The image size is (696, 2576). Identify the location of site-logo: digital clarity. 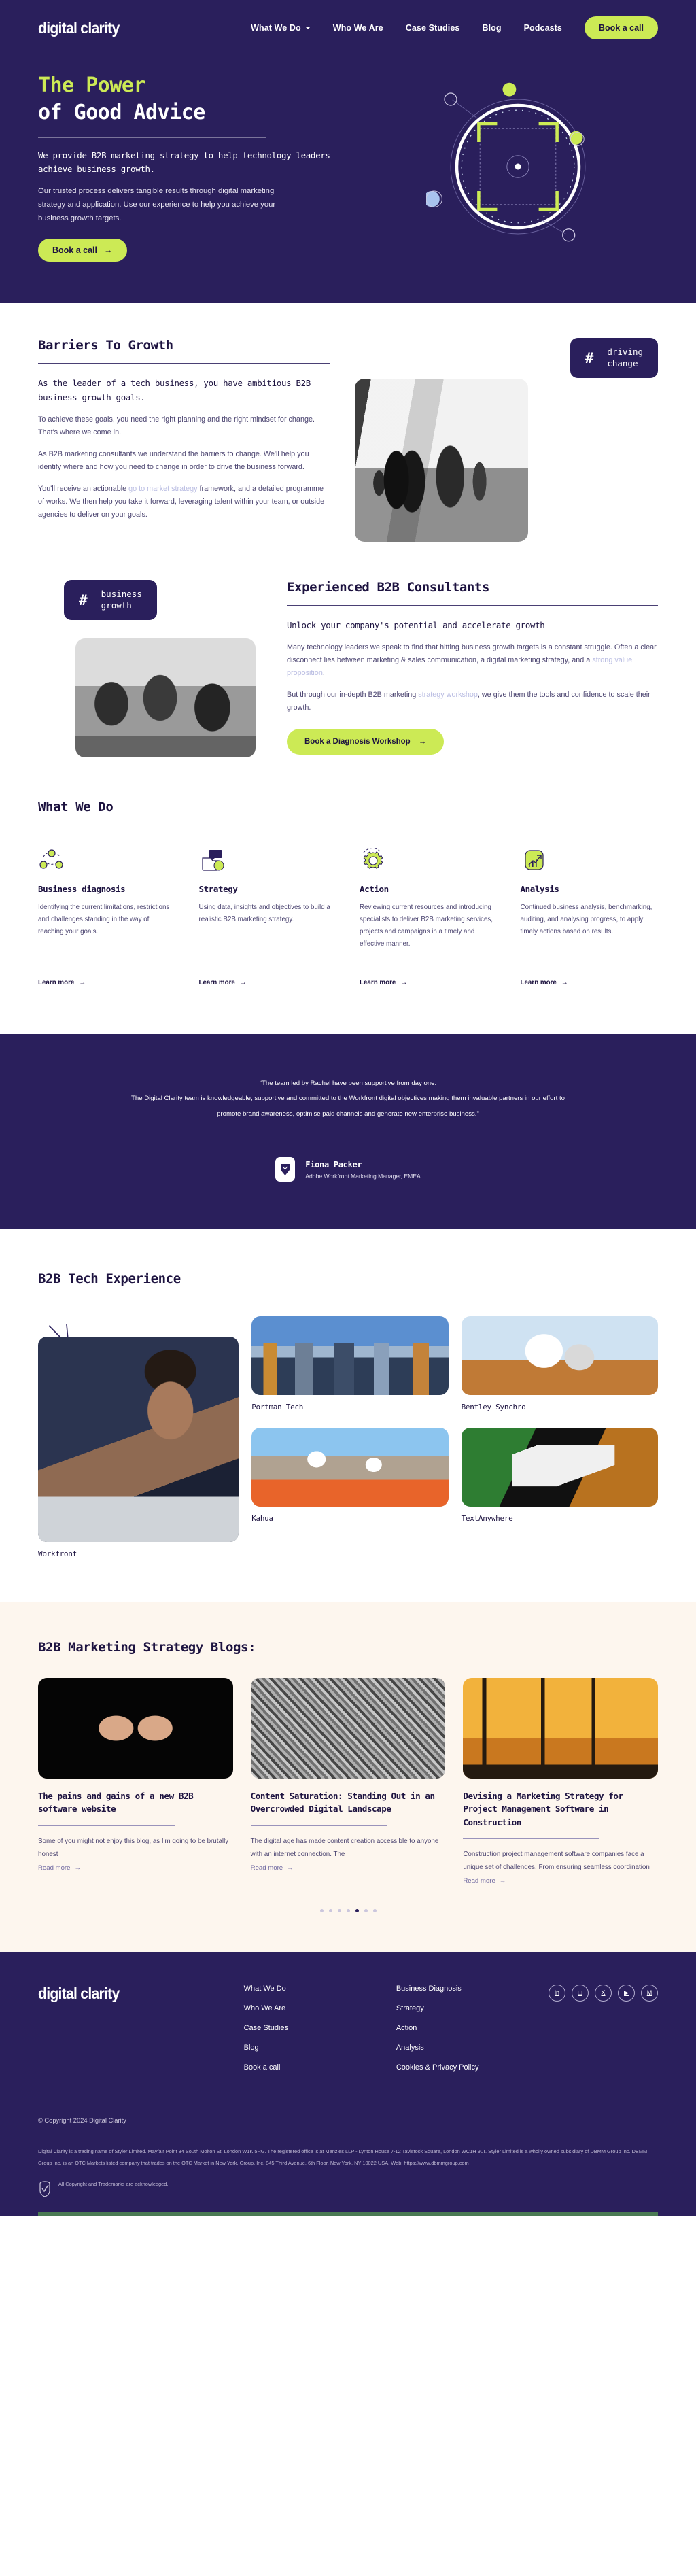
(79, 28).